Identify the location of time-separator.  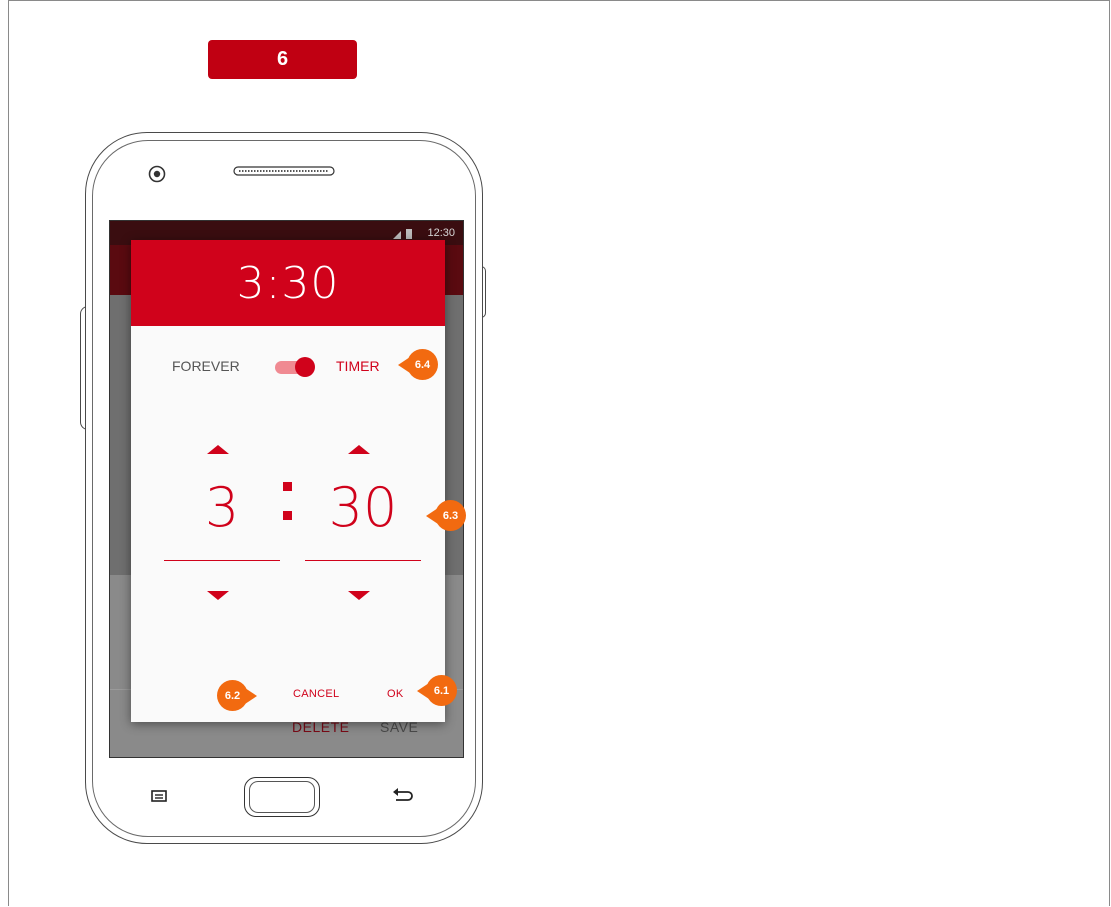
(289, 511).